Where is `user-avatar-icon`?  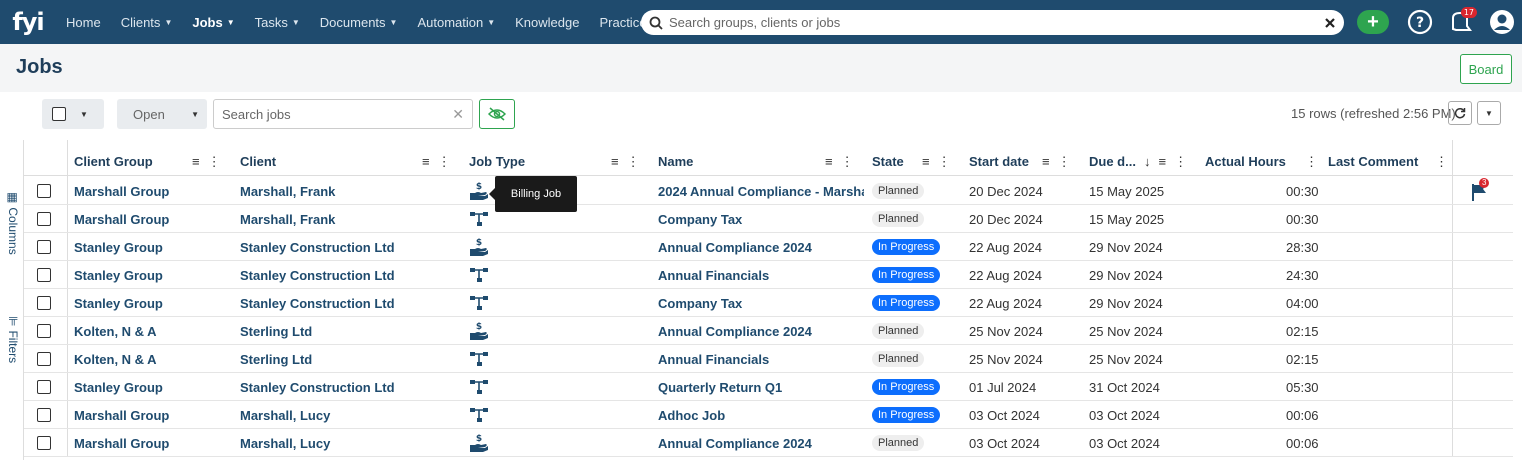
user-avatar-icon is located at coordinates (1502, 22).